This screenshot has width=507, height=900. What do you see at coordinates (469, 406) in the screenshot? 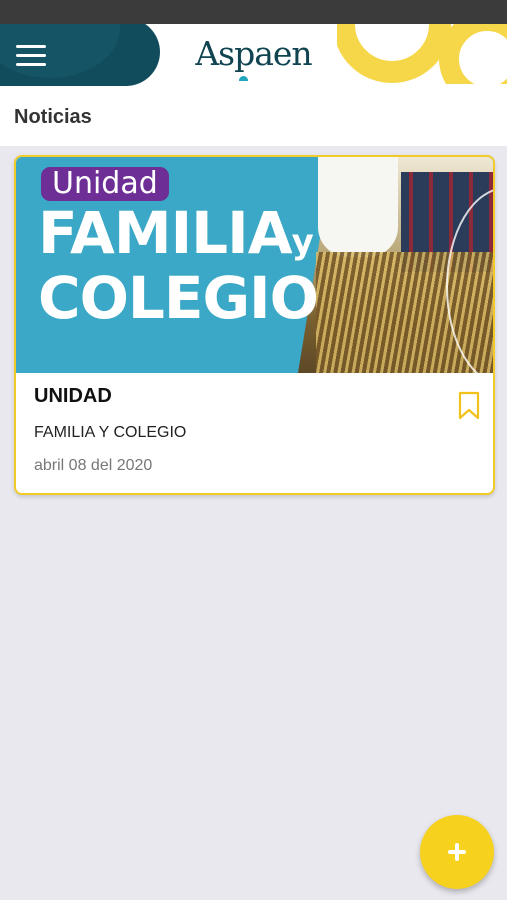
I see `bookmark-outline-icon` at bounding box center [469, 406].